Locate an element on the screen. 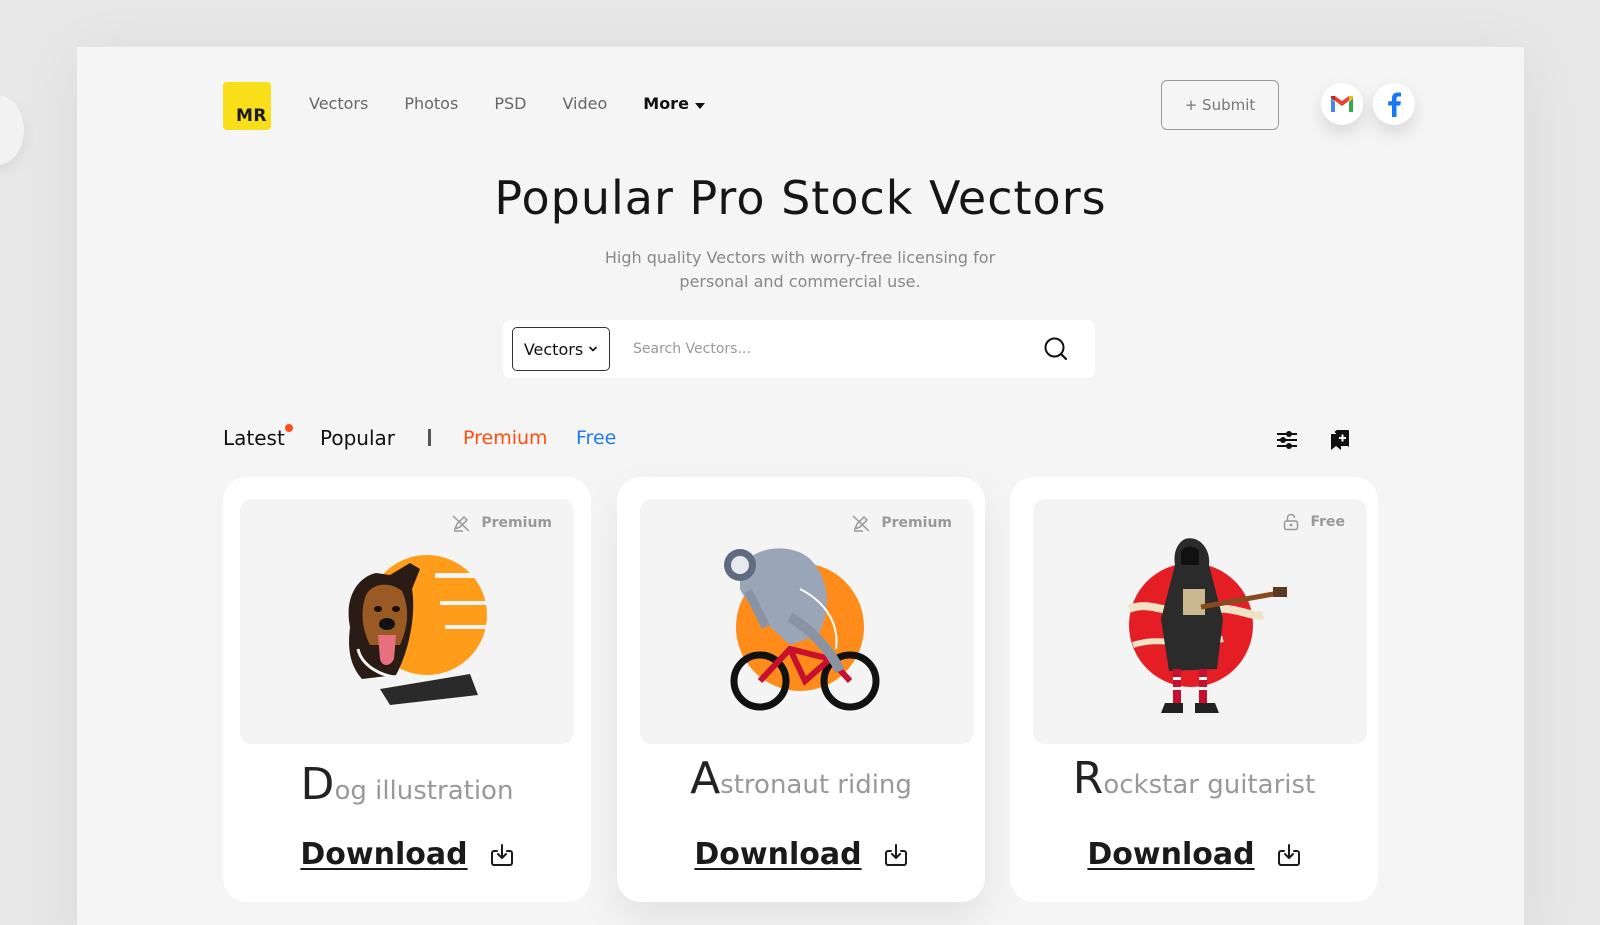 This screenshot has height=925, width=1600. filter-settings-button is located at coordinates (1287, 440).